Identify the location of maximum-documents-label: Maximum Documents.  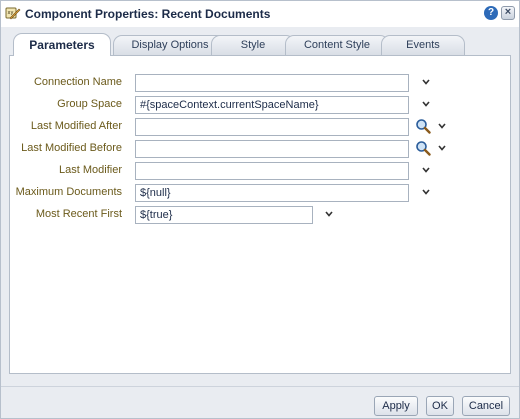
(68, 192).